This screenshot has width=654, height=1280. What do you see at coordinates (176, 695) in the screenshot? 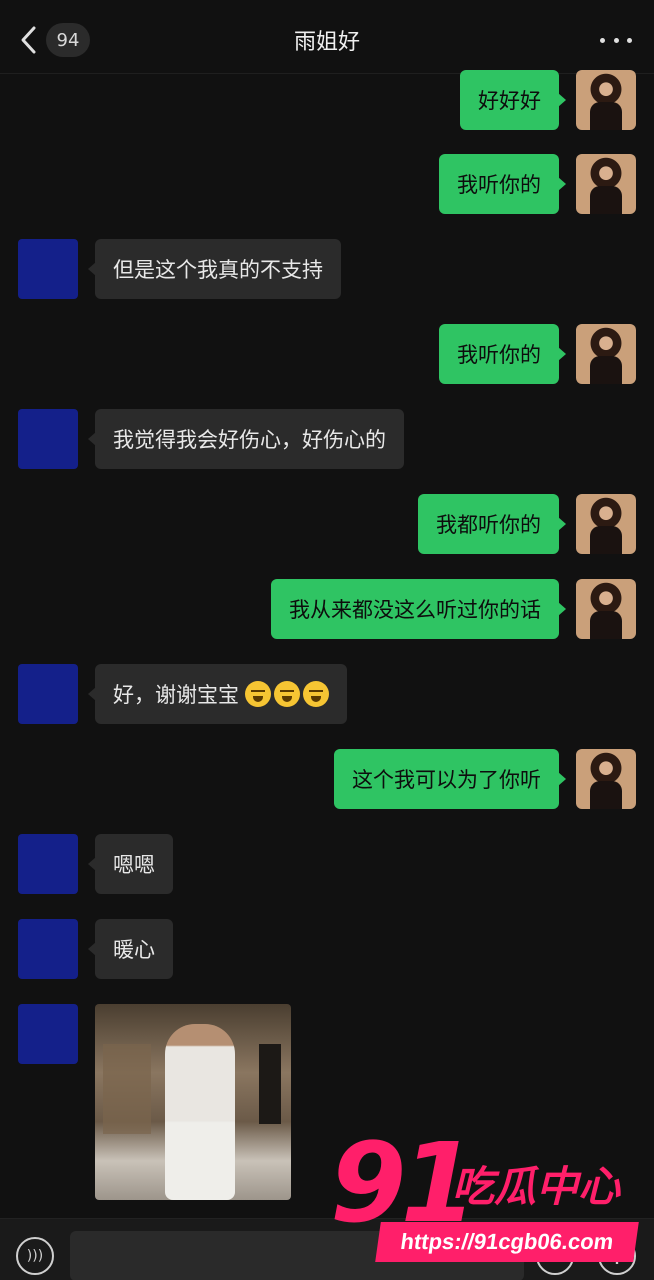
I see `message-text: 好，谢谢宝宝` at bounding box center [176, 695].